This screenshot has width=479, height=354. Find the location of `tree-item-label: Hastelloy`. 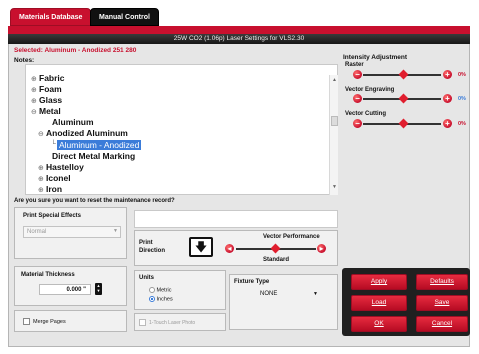

tree-item-label: Hastelloy is located at coordinates (65, 167).